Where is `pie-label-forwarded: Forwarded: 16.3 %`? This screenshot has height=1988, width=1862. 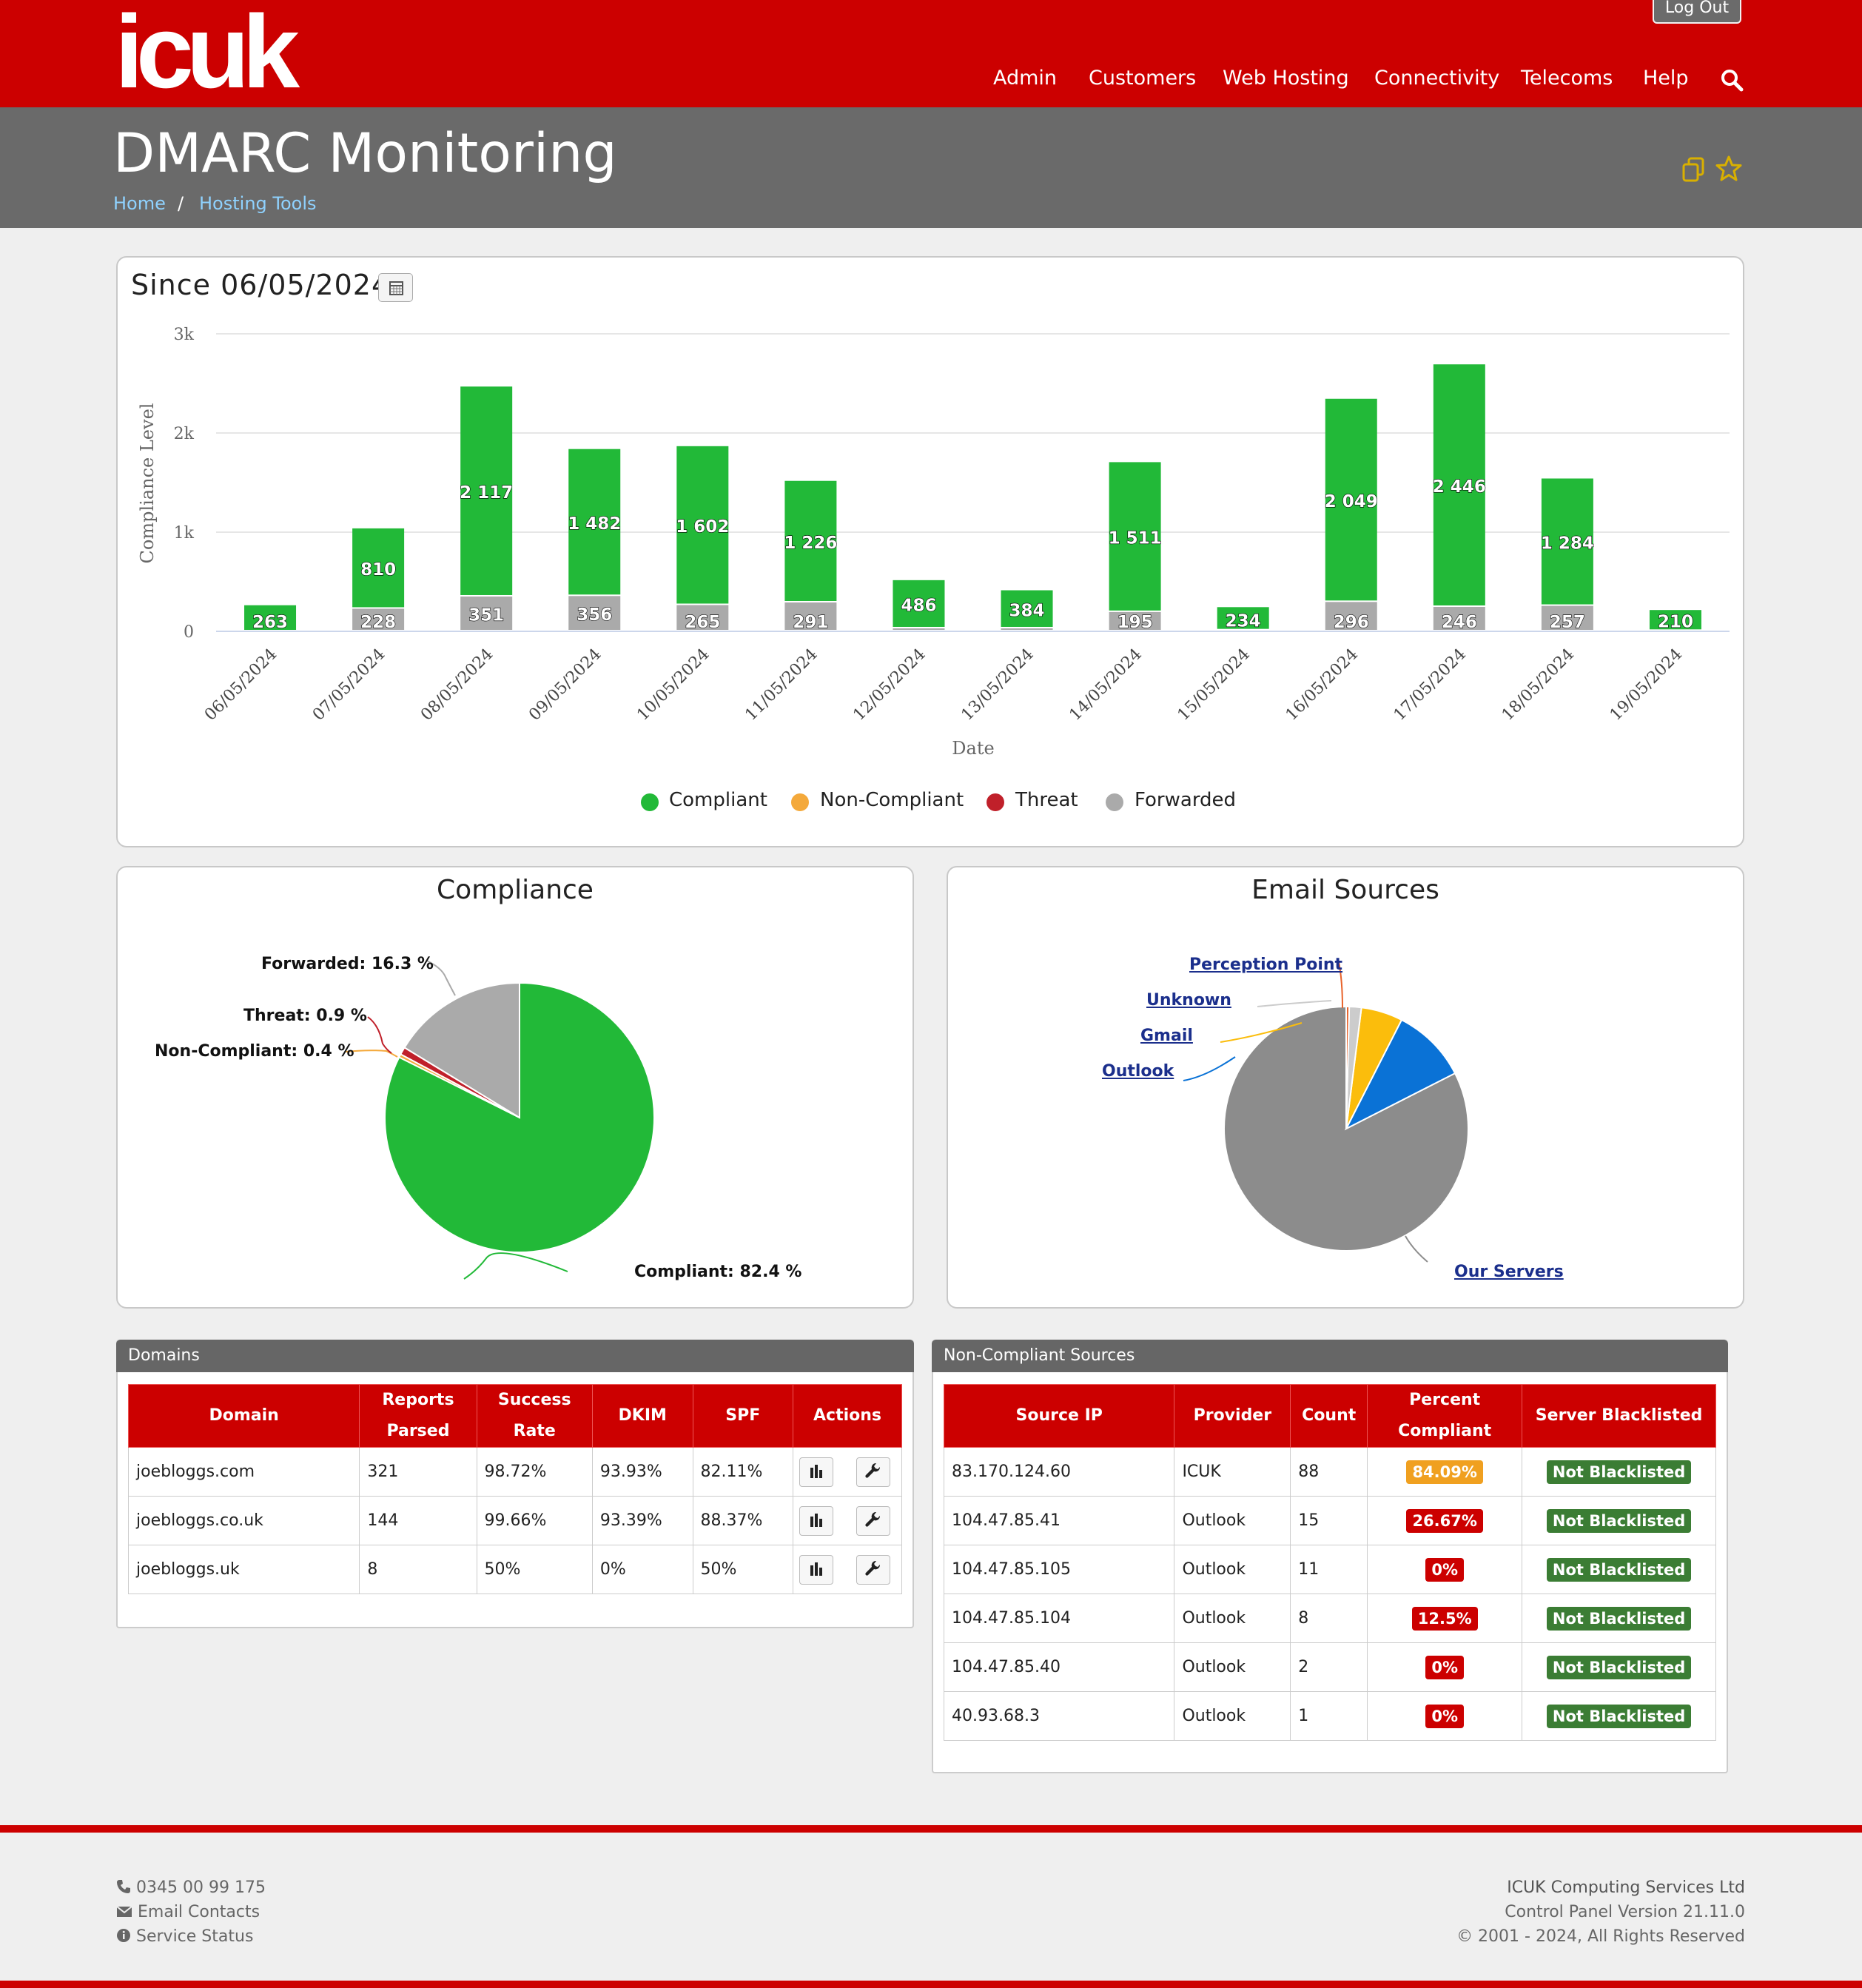 pie-label-forwarded: Forwarded: 16.3 % is located at coordinates (347, 964).